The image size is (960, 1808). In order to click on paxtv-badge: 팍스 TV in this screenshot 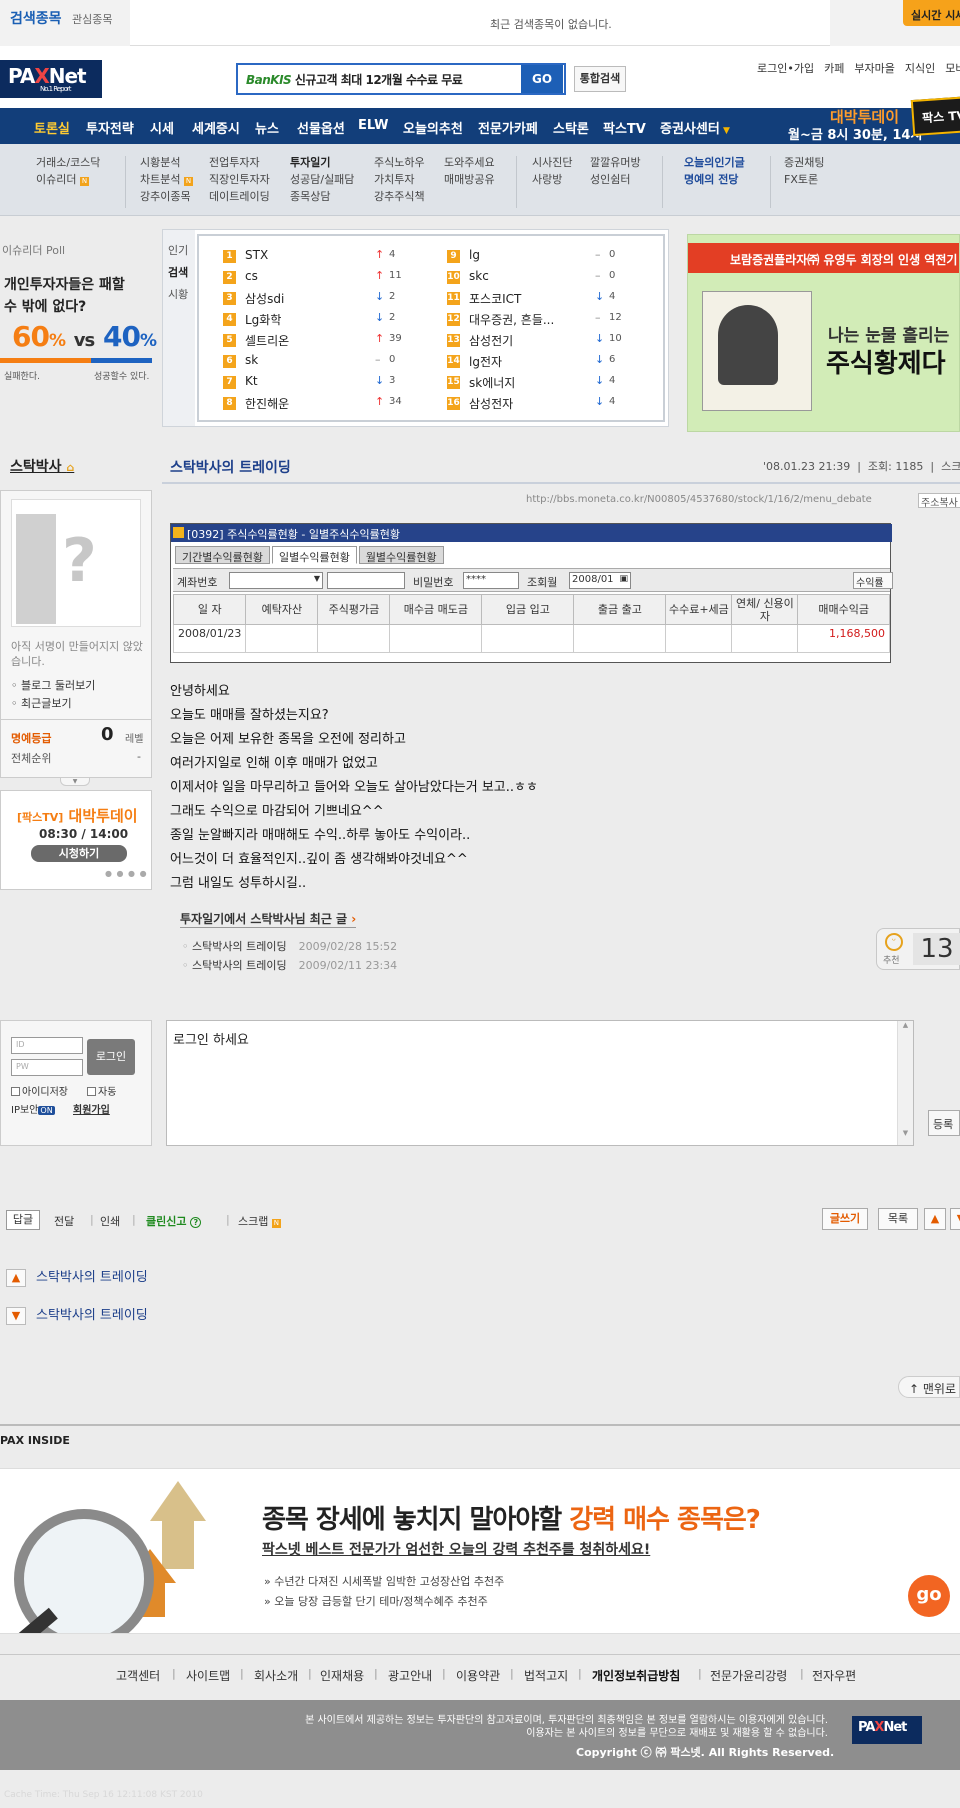, I will do `click(935, 116)`.